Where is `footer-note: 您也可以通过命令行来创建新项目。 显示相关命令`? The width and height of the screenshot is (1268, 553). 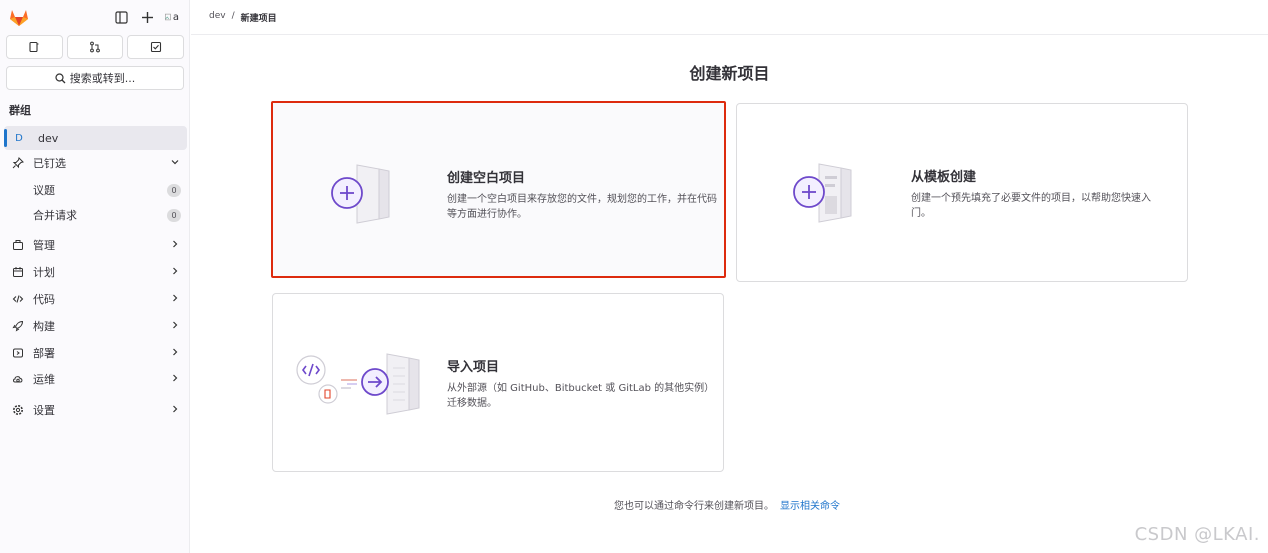 footer-note: 您也可以通过命令行来创建新项目。 显示相关命令 is located at coordinates (727, 504).